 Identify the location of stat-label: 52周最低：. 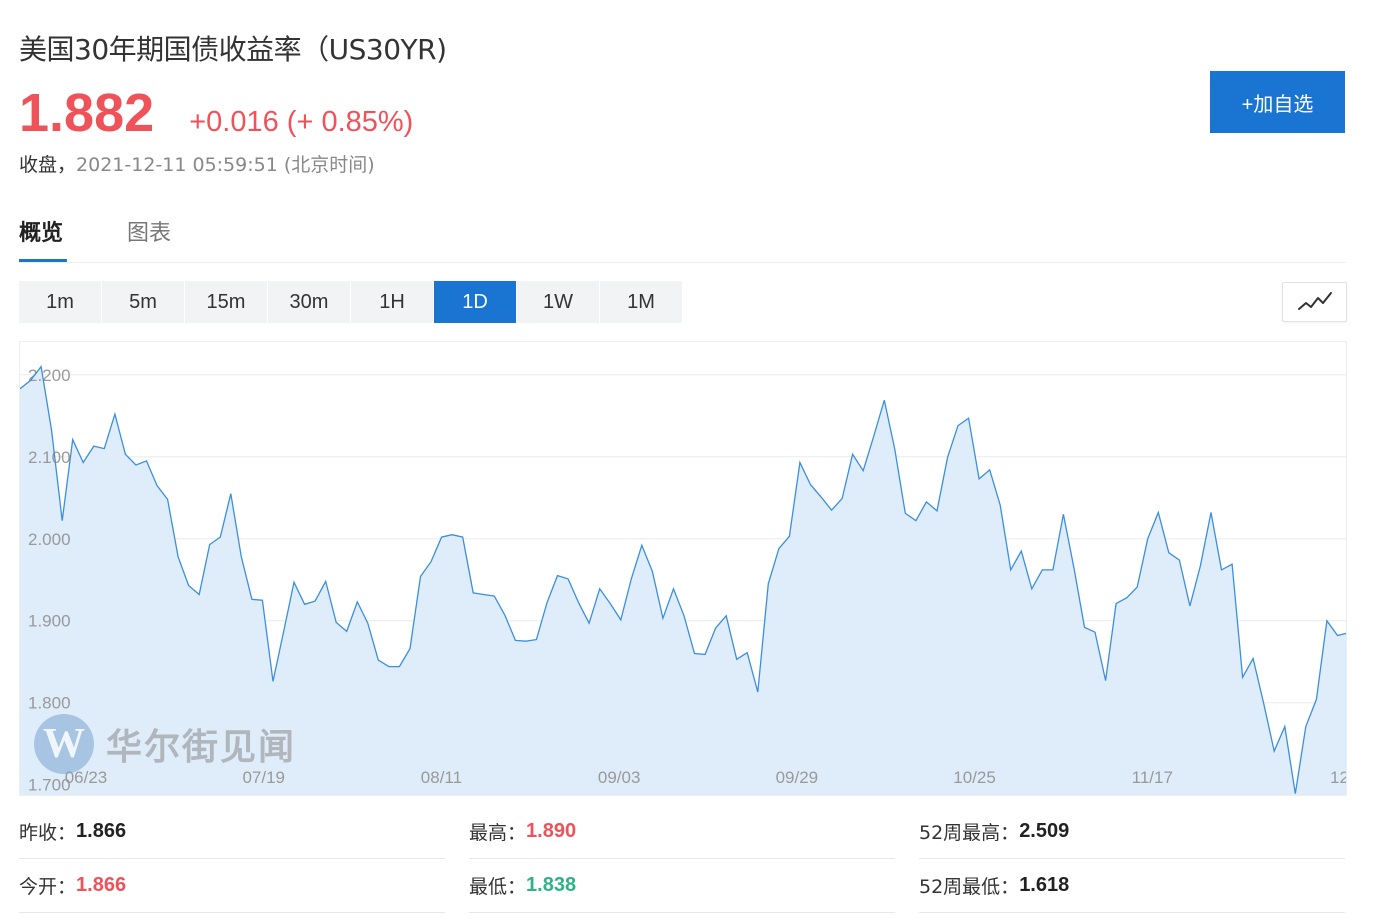
(969, 887).